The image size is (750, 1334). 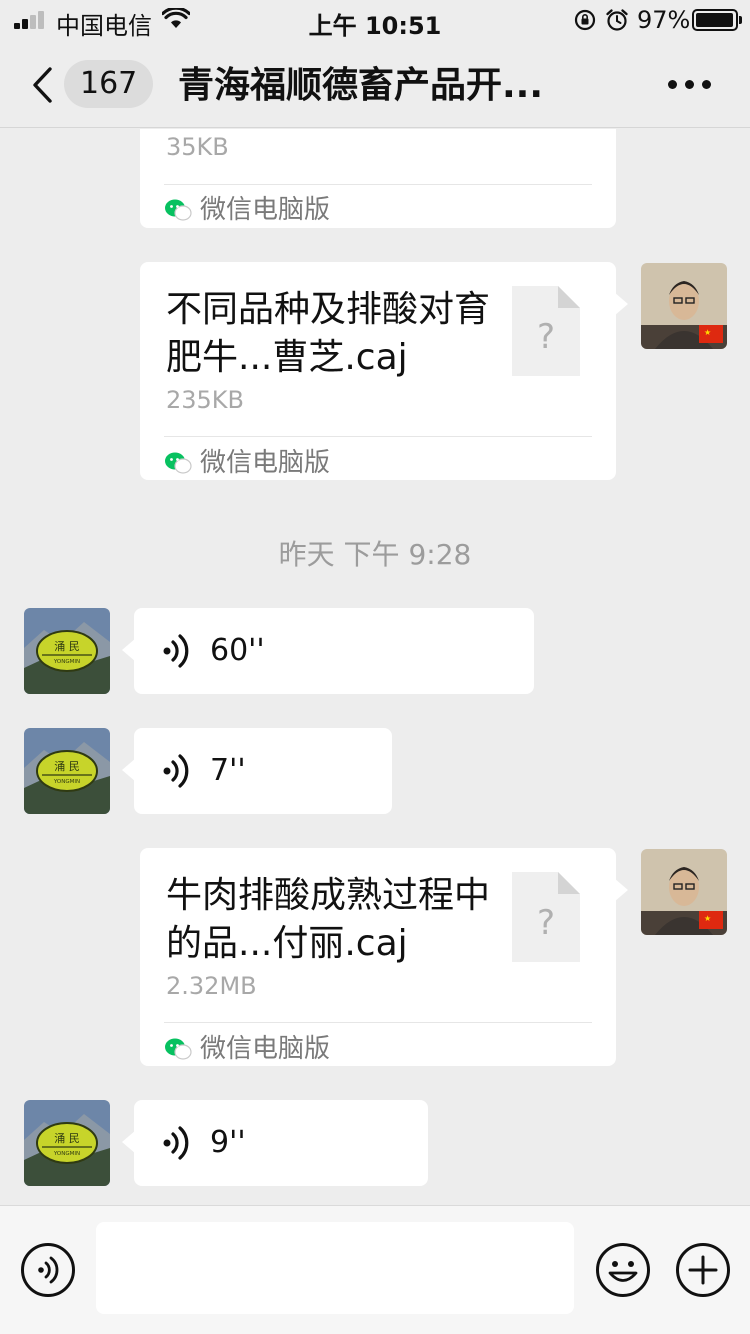 I want to click on unread-count-badge: 167, so click(x=109, y=84).